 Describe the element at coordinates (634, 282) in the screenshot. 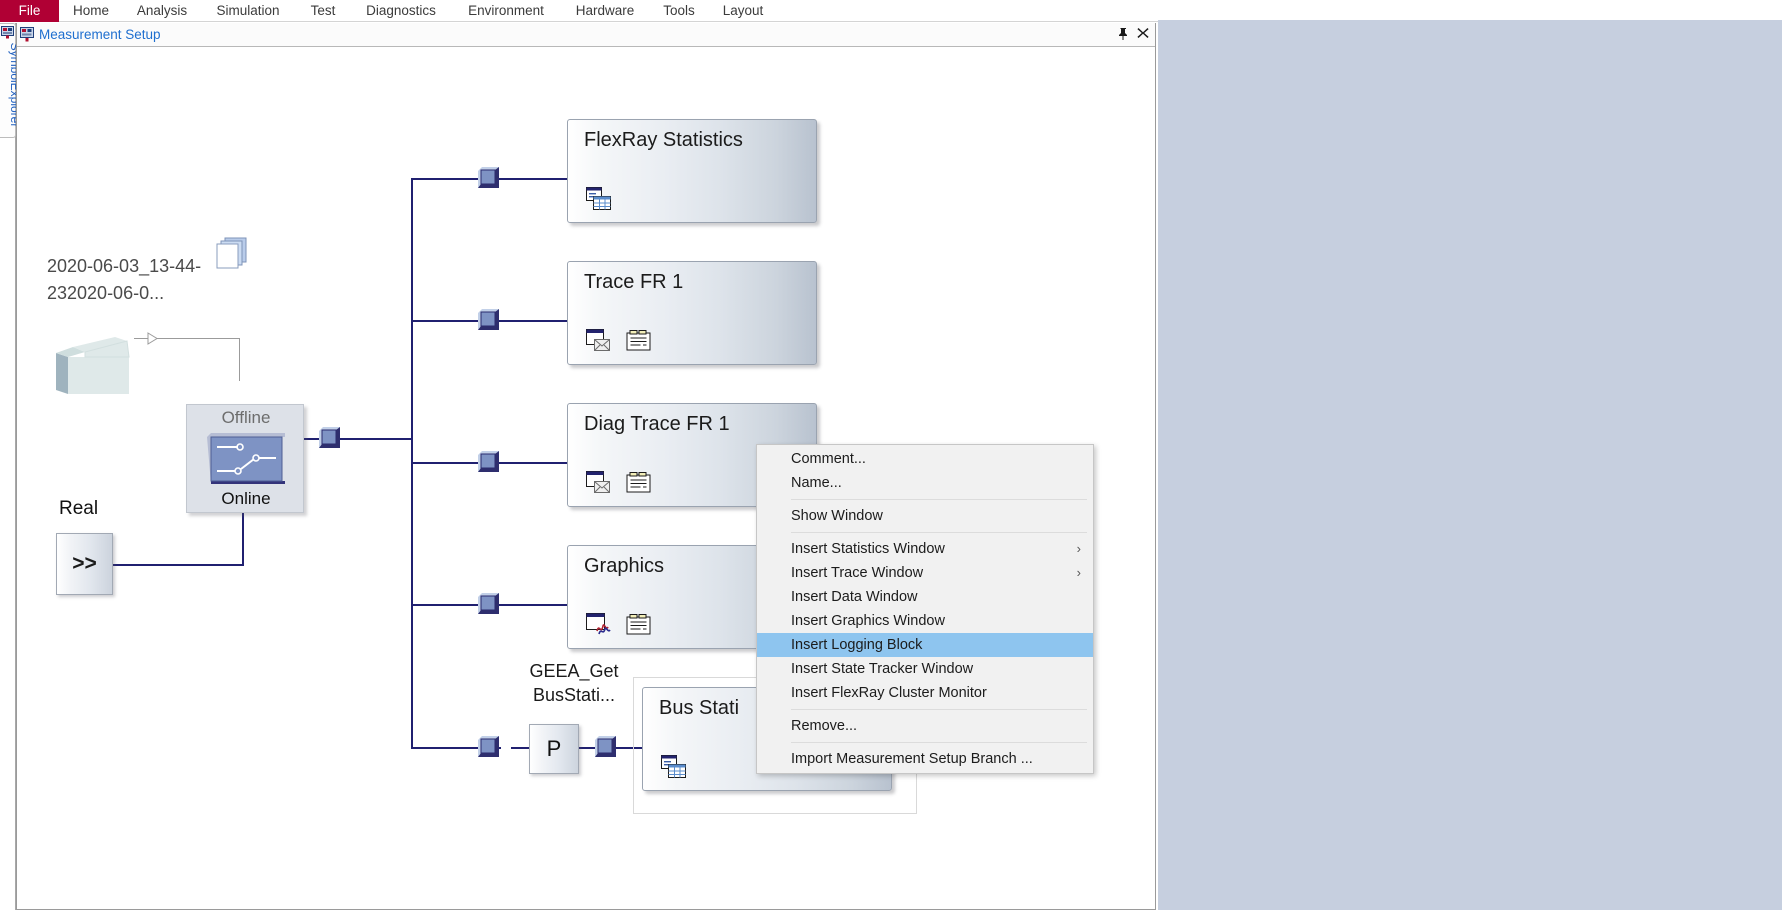

I see `diagram-block-title: Trace FR 1` at that location.